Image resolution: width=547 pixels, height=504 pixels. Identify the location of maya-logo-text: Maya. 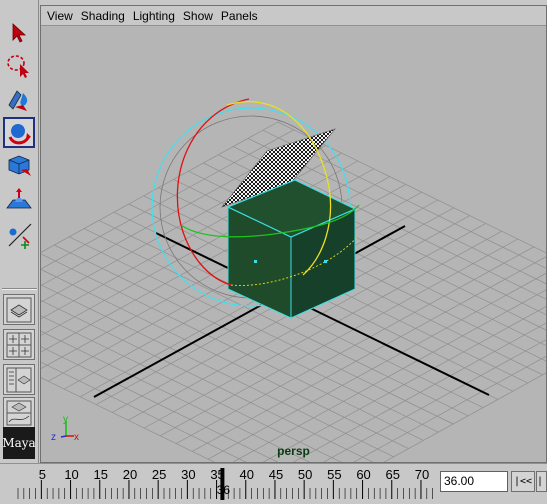
(19, 442).